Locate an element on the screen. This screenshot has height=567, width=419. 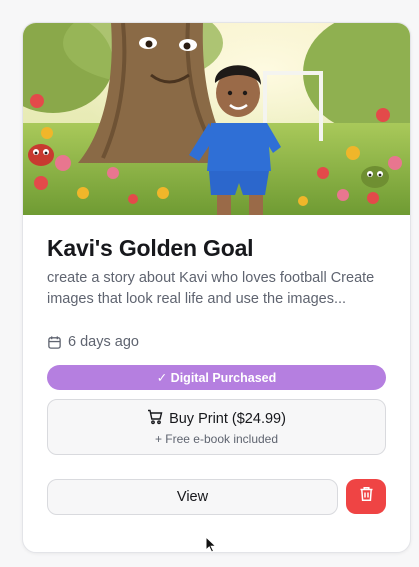
buy-print-main: Buy Print ($24.99) is located at coordinates (216, 419).